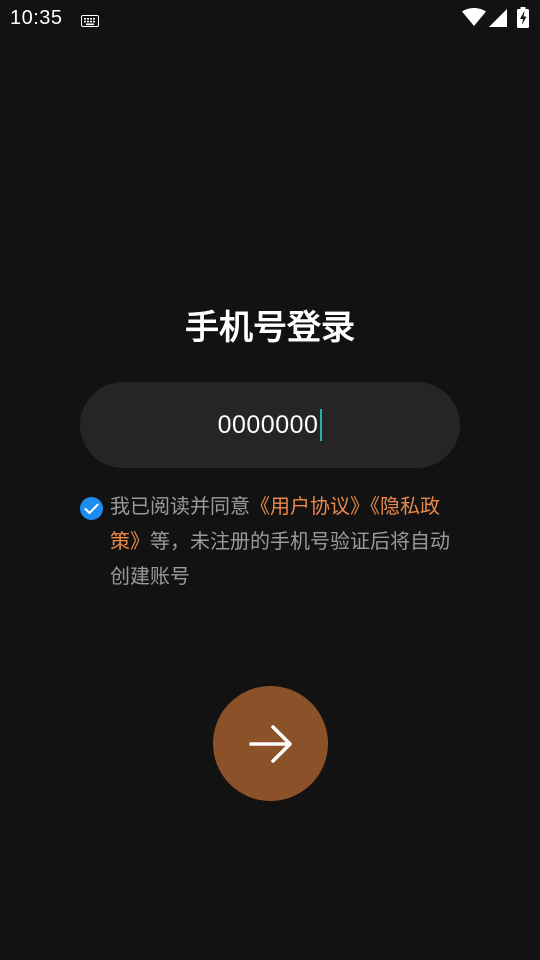  I want to click on page-title: 手机号登录, so click(270, 328).